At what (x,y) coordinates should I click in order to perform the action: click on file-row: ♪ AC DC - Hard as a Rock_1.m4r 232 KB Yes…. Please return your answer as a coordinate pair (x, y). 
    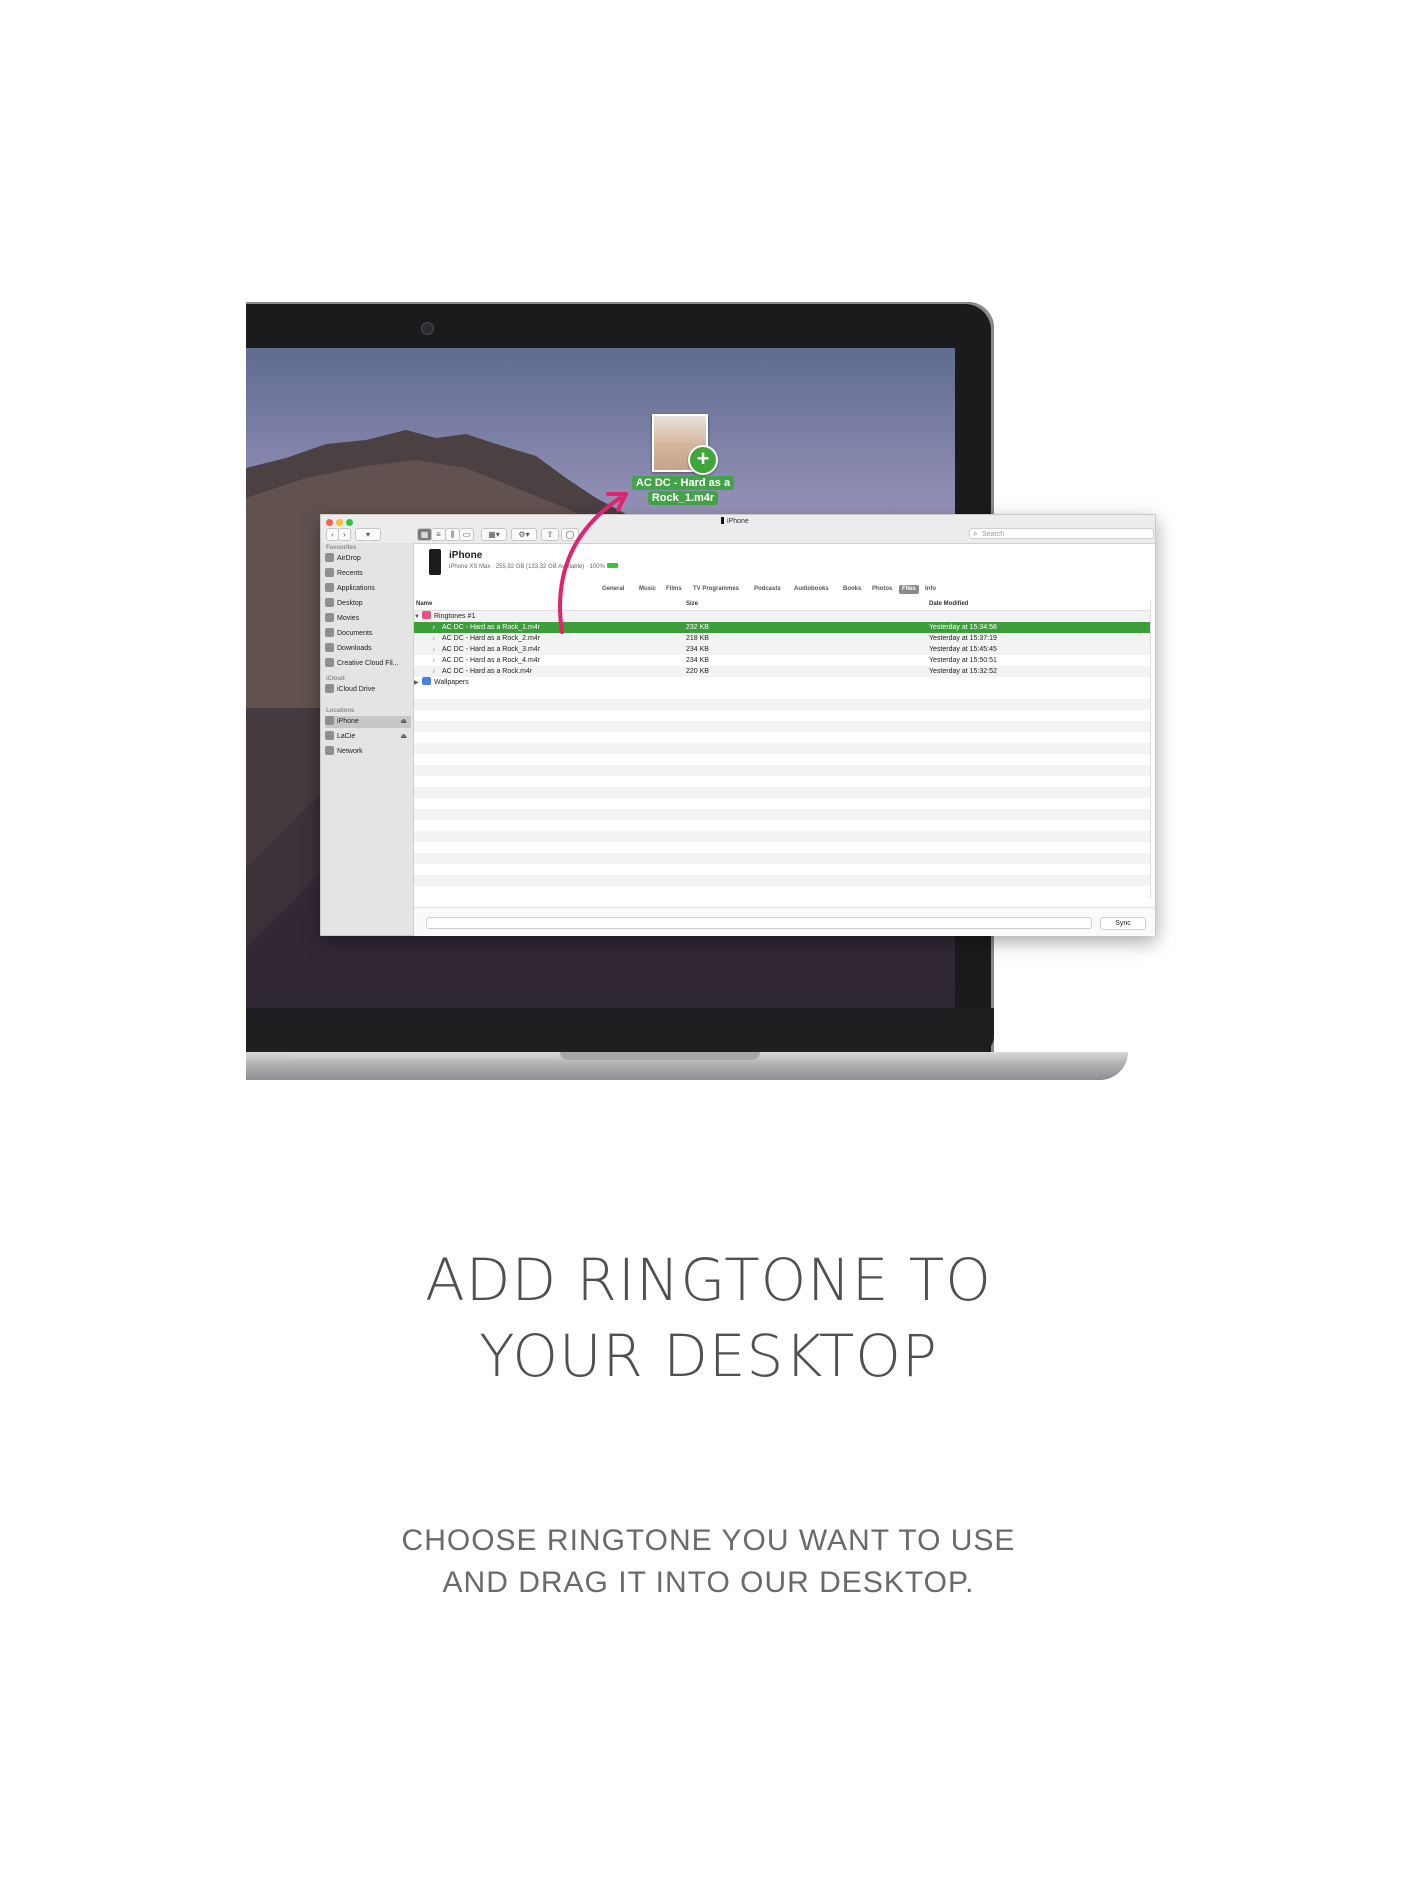
    Looking at the image, I should click on (782, 627).